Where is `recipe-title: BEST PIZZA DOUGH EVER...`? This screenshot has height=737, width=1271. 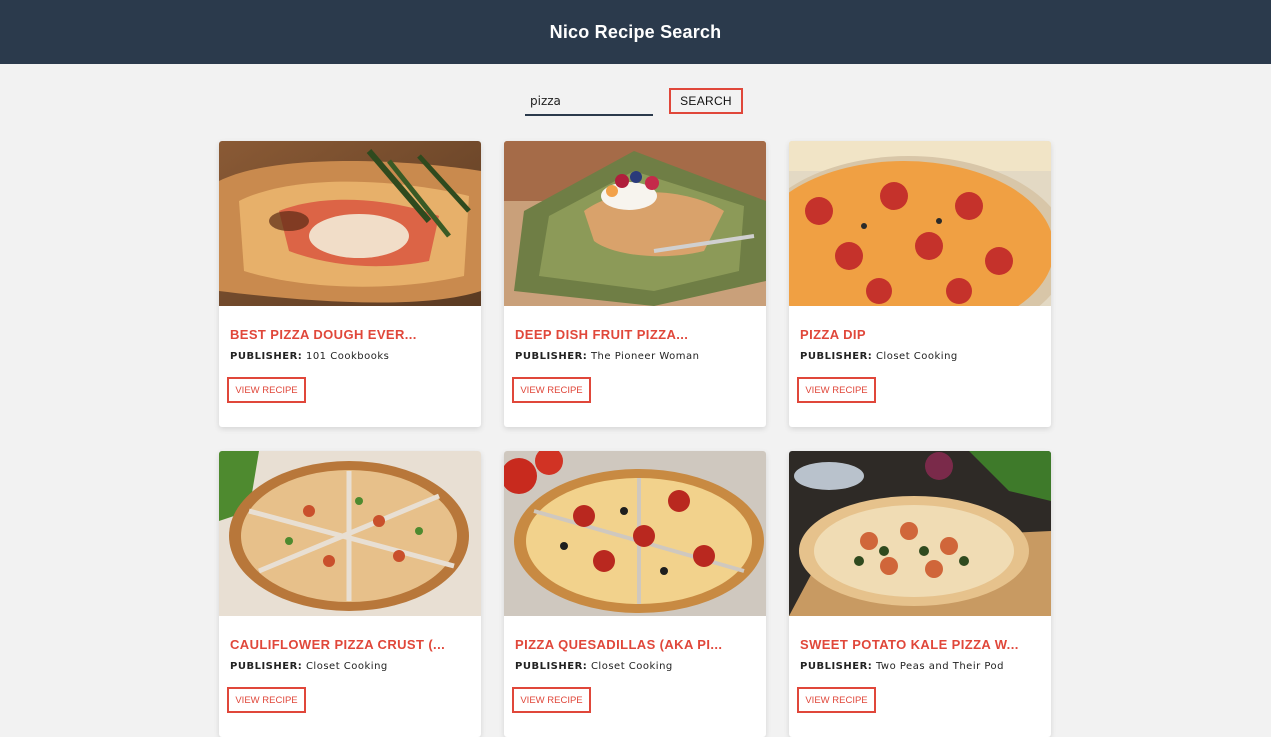 recipe-title: BEST PIZZA DOUGH EVER... is located at coordinates (323, 334).